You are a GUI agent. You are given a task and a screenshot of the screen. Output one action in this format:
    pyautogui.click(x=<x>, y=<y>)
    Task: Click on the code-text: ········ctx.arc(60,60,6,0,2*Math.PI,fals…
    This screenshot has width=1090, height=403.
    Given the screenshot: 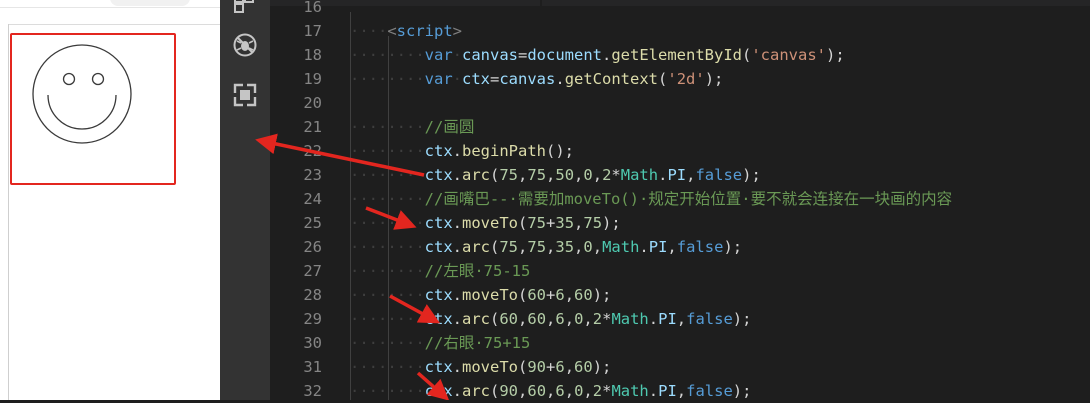 What is the action you would take?
    pyautogui.click(x=550, y=319)
    